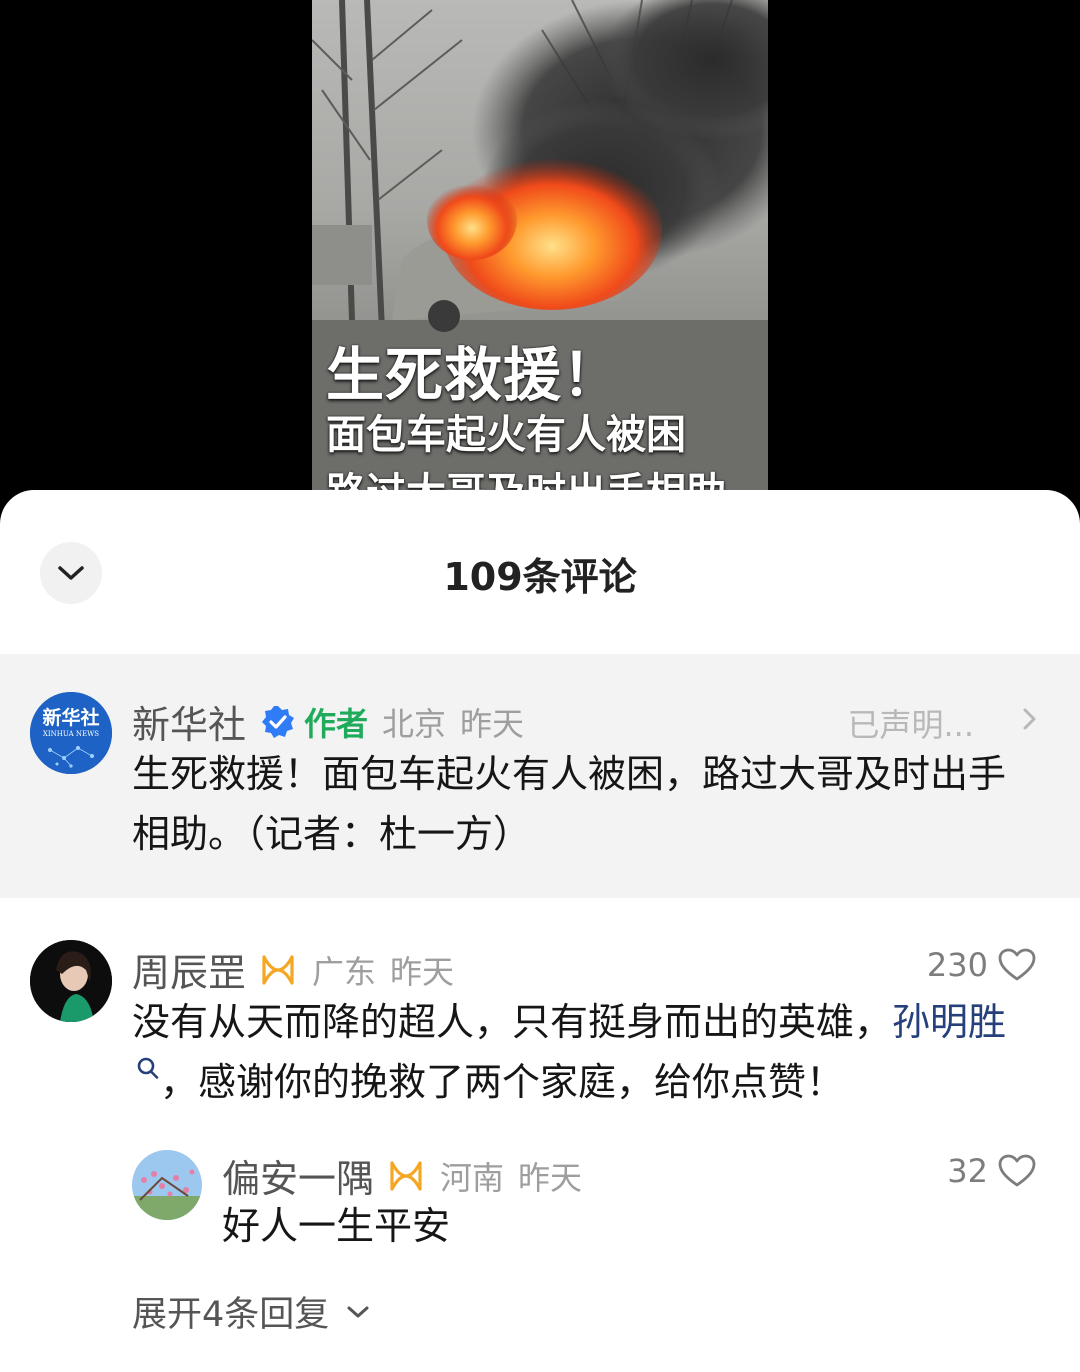  I want to click on reply-username: 偏安一隅, so click(298, 1175).